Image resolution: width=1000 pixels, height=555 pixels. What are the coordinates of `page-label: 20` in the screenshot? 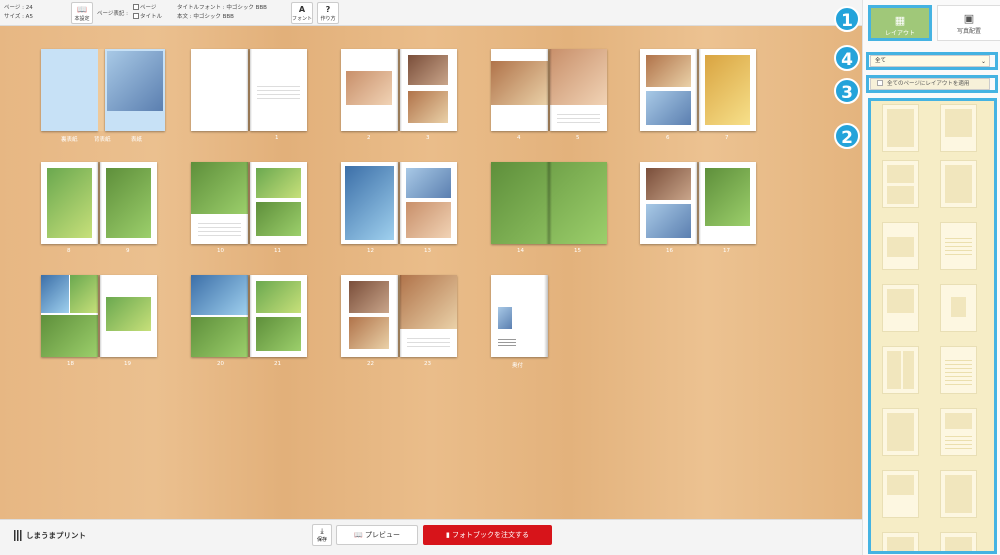 It's located at (220, 364).